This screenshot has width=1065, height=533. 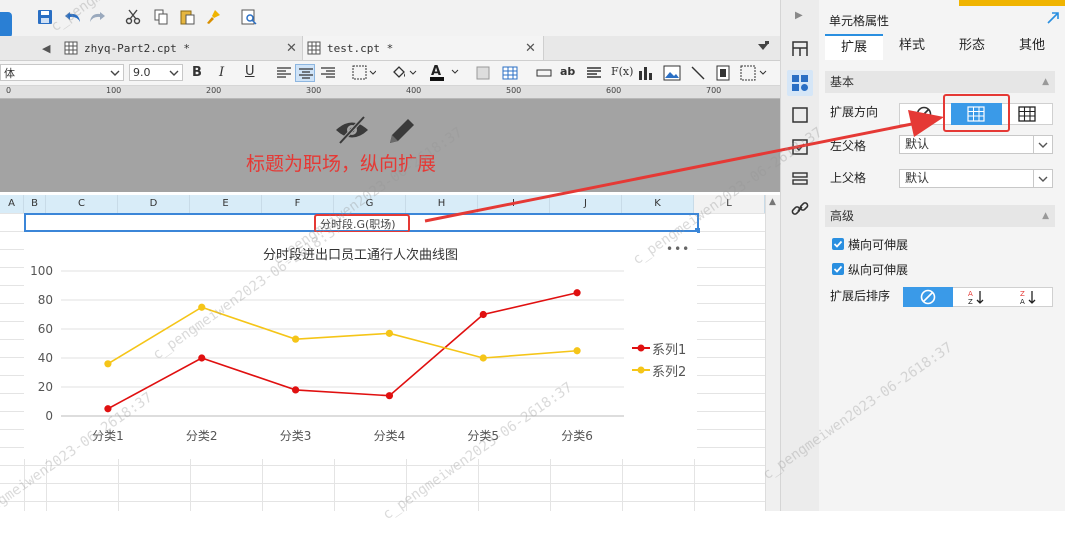 I want to click on ruler-tick: 600, so click(x=614, y=90).